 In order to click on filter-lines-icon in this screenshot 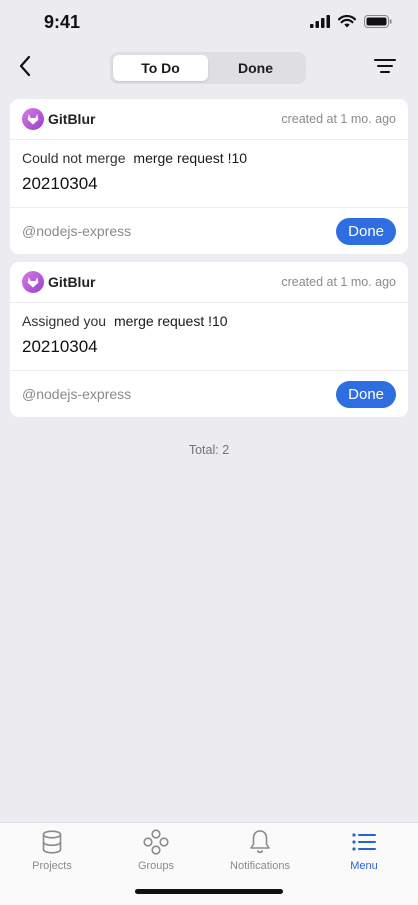, I will do `click(385, 68)`.